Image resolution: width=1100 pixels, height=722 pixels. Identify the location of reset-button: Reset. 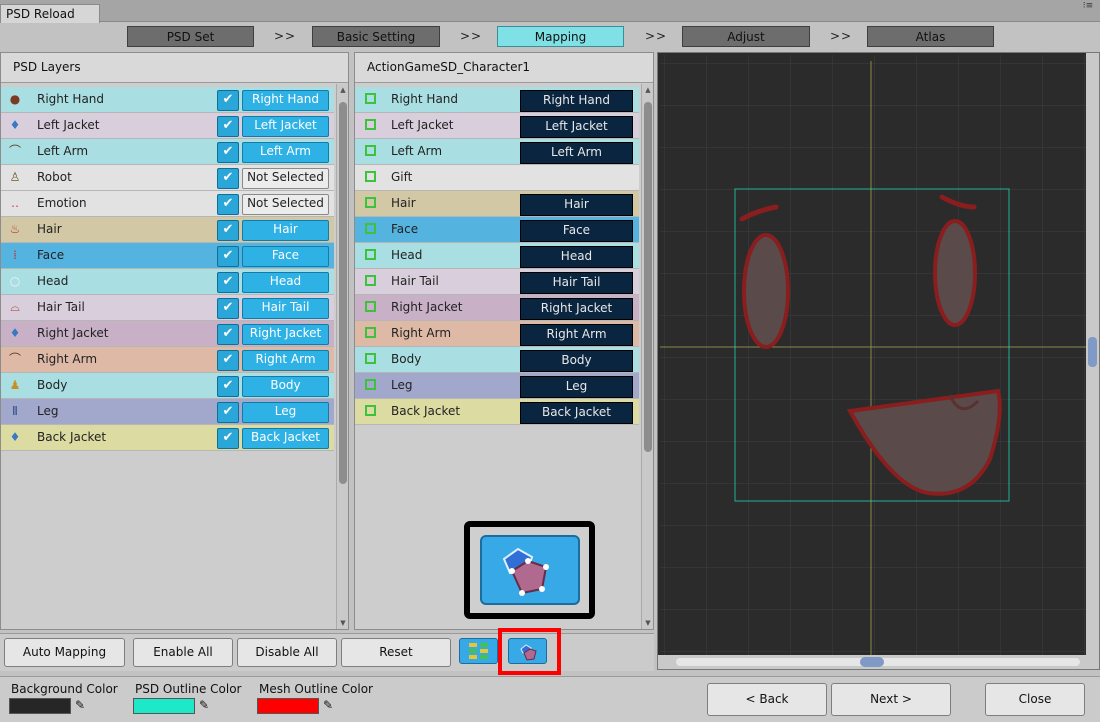
(396, 652).